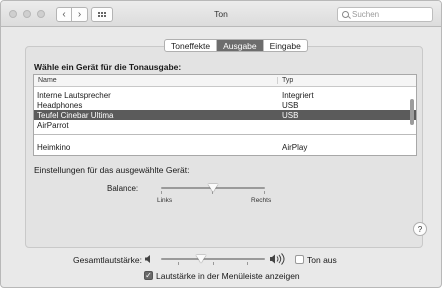 This screenshot has height=288, width=442. What do you see at coordinates (295, 147) in the screenshot?
I see `device-type: AirPlay` at bounding box center [295, 147].